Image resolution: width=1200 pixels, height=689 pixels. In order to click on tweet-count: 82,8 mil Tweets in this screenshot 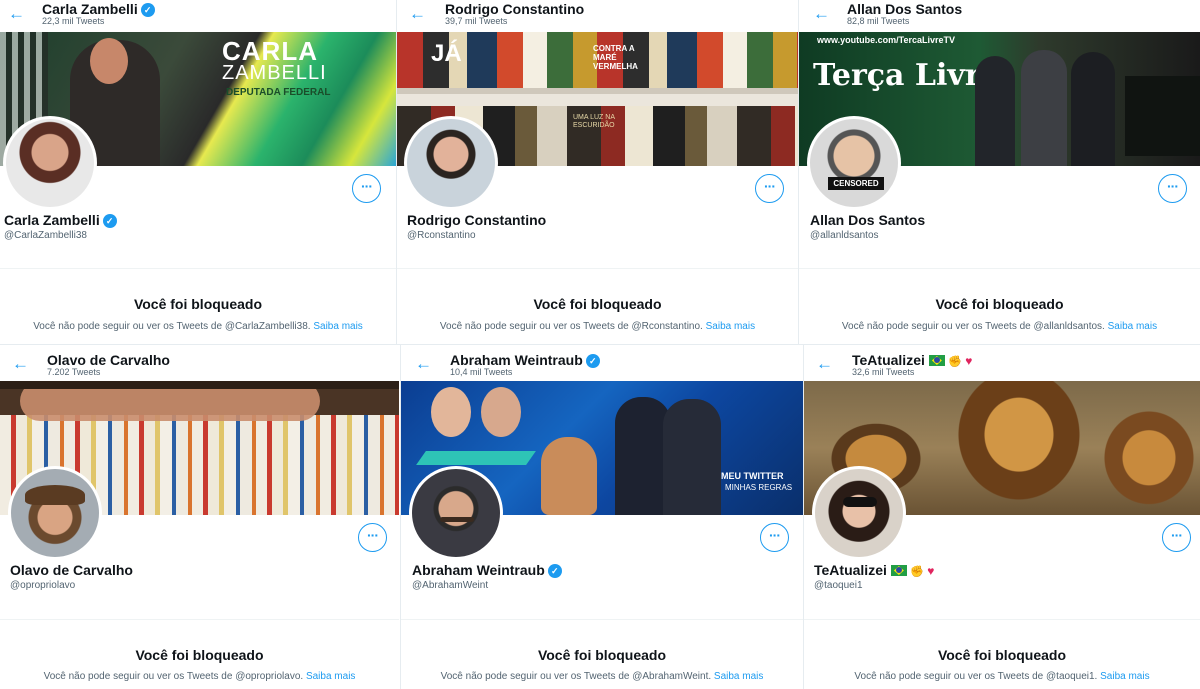, I will do `click(878, 21)`.